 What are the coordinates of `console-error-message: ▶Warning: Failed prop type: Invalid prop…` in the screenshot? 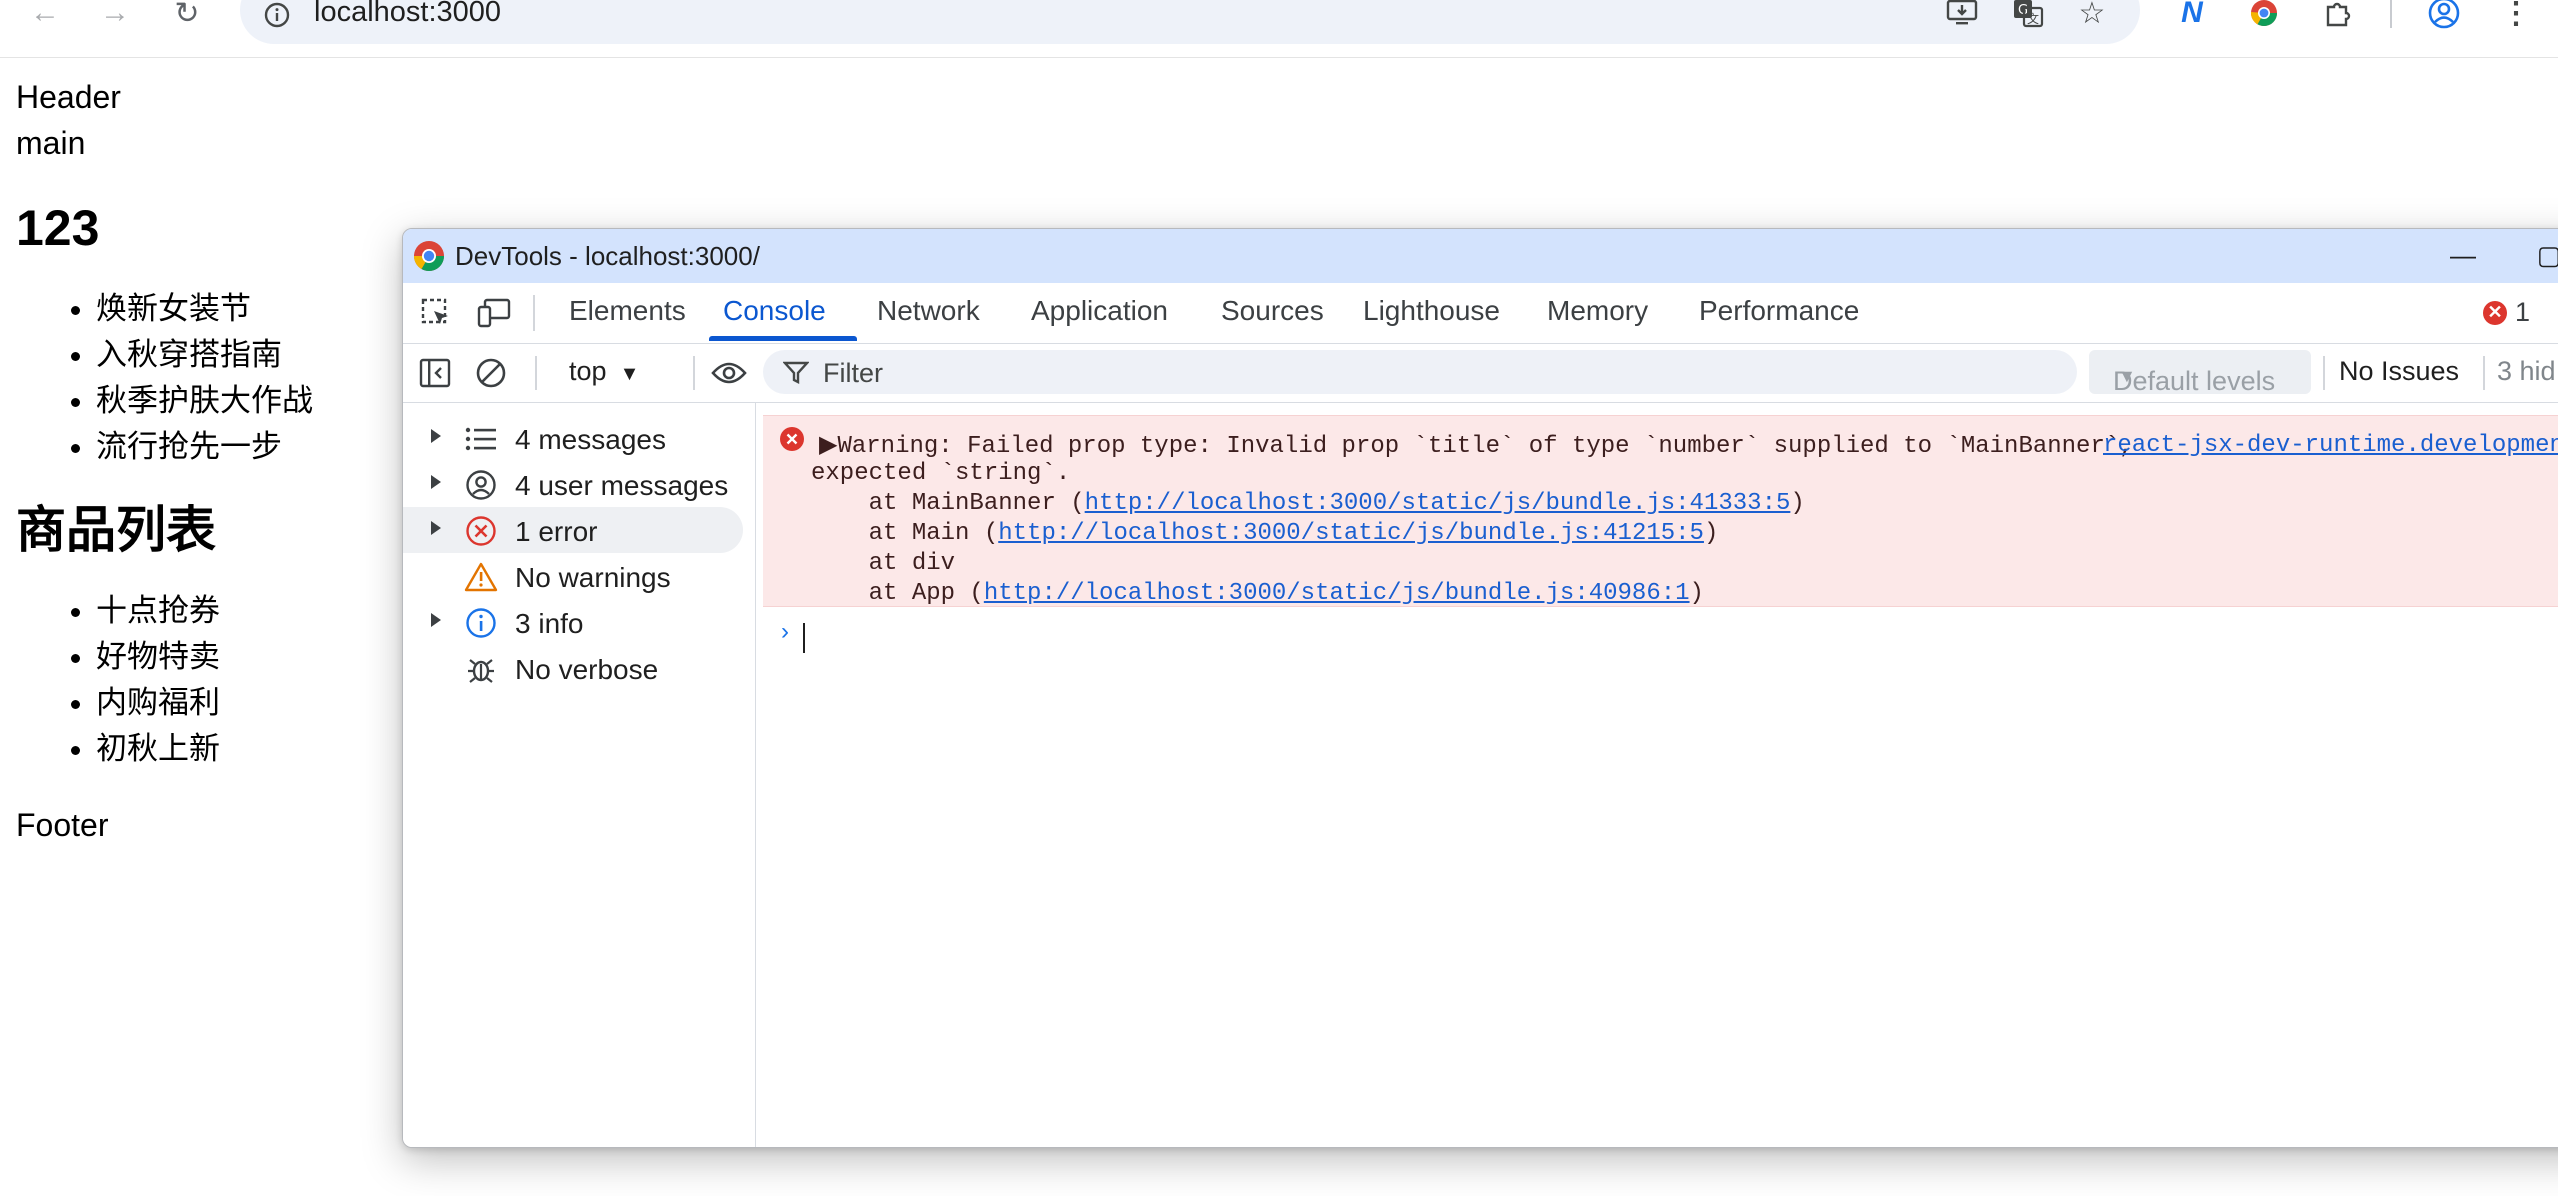 It's located at (1660, 511).